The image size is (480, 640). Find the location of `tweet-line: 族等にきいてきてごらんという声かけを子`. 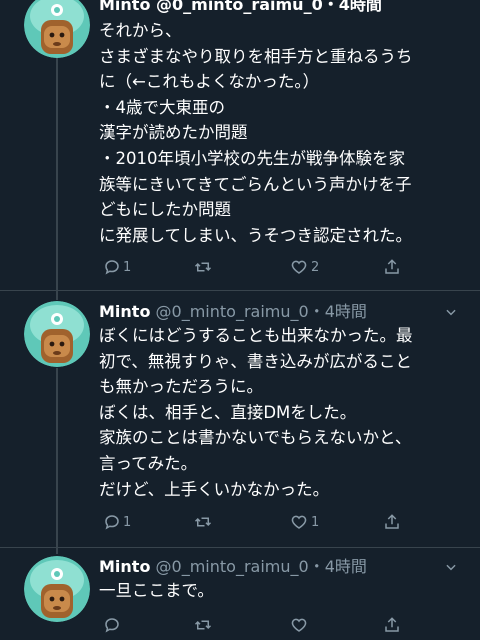

tweet-line: 族等にきいてきてごらんという声かけを子 is located at coordinates (255, 184).